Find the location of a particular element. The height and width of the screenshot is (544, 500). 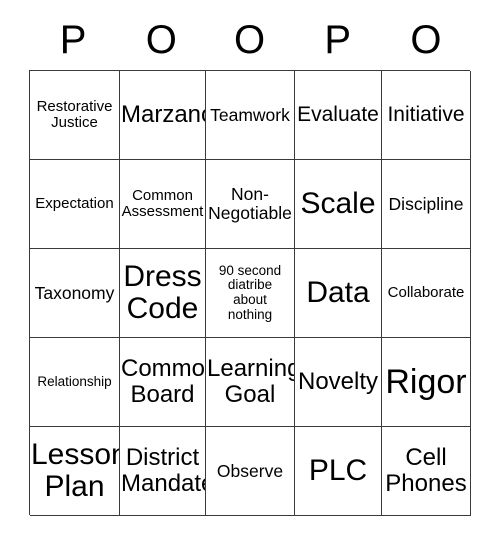

bingo-cell: Marzano is located at coordinates (163, 115).